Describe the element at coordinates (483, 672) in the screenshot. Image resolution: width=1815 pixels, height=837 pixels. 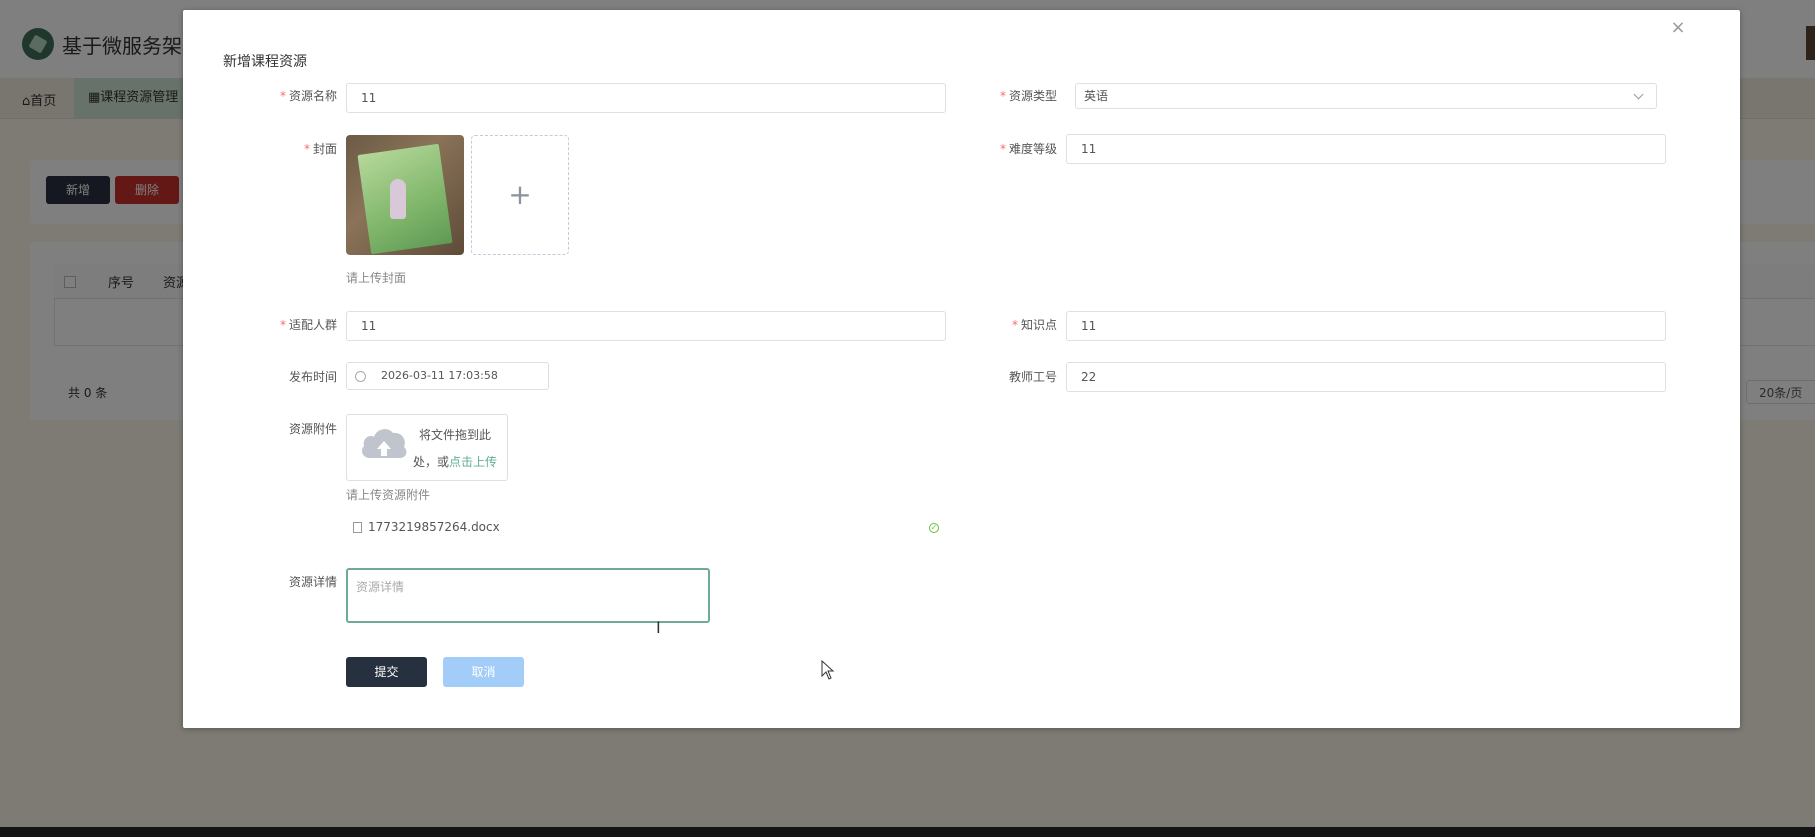
I see `cancel-button: 取消` at that location.